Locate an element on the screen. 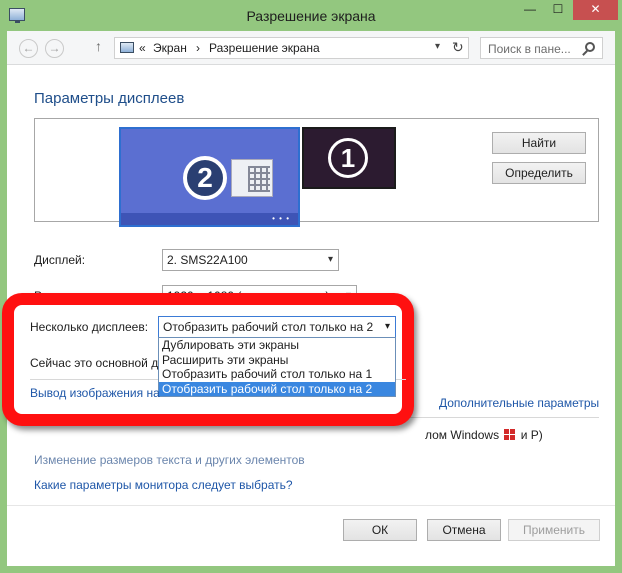 The image size is (622, 573). monitor-number-2: 2 is located at coordinates (205, 178).